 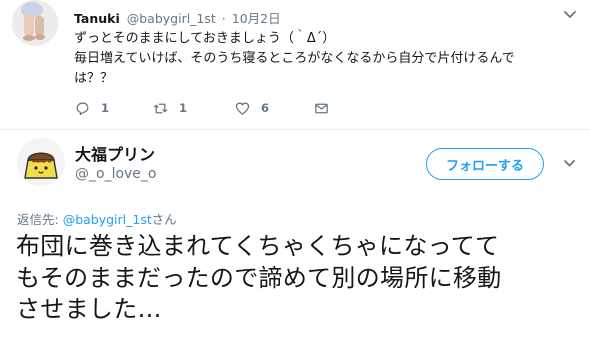 What do you see at coordinates (485, 164) in the screenshot?
I see `follow-button: フォローする` at bounding box center [485, 164].